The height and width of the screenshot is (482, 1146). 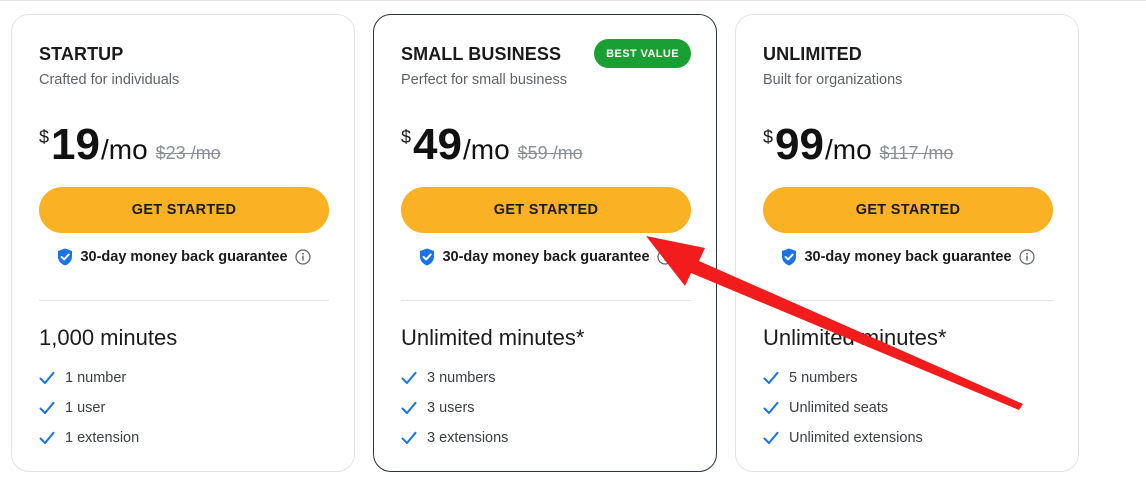 What do you see at coordinates (799, 144) in the screenshot?
I see `price-amount: 99` at bounding box center [799, 144].